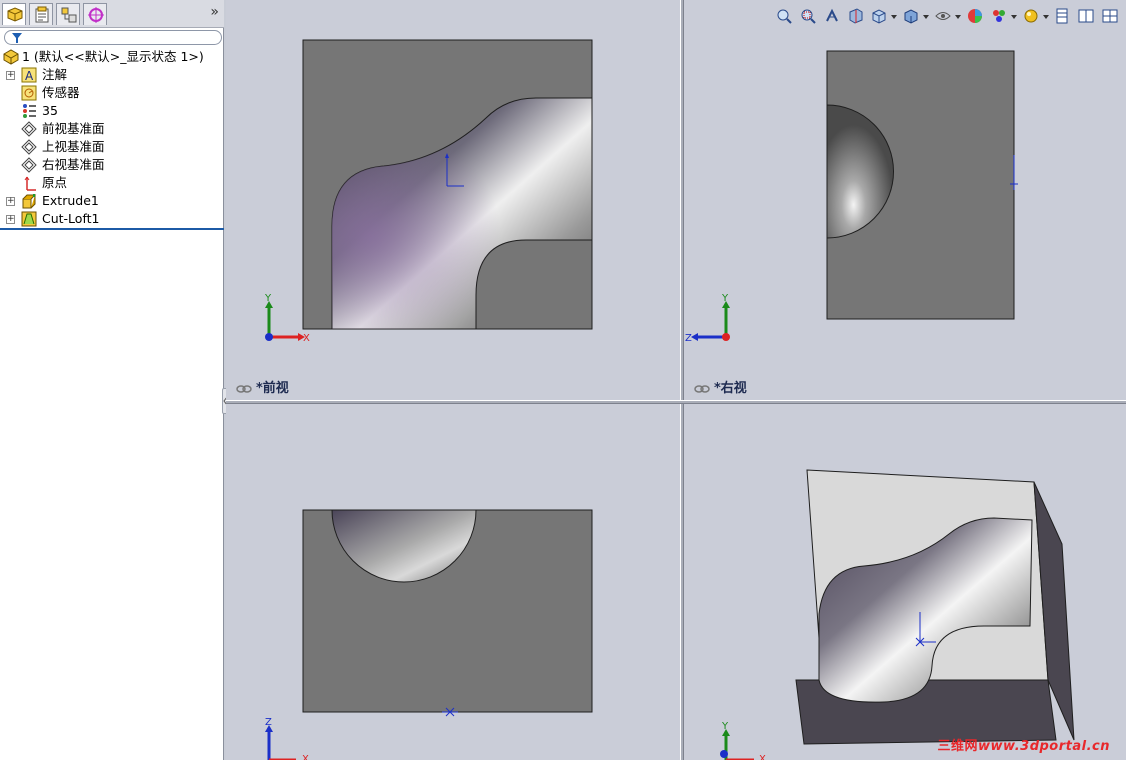 The height and width of the screenshot is (760, 1126). I want to click on heads-up-view-toolbar, so click(947, 17).